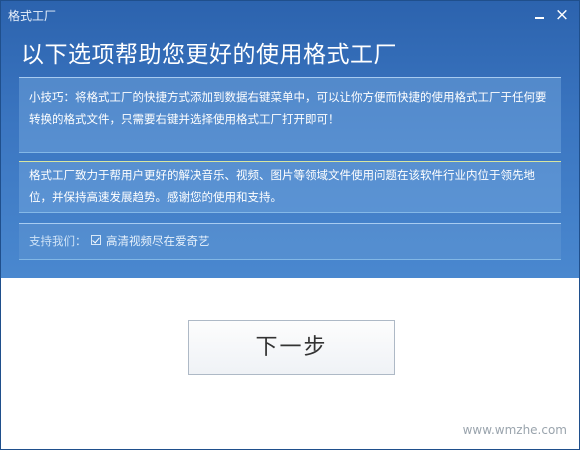  Describe the element at coordinates (539, 18) in the screenshot. I see `minimize-icon` at that location.